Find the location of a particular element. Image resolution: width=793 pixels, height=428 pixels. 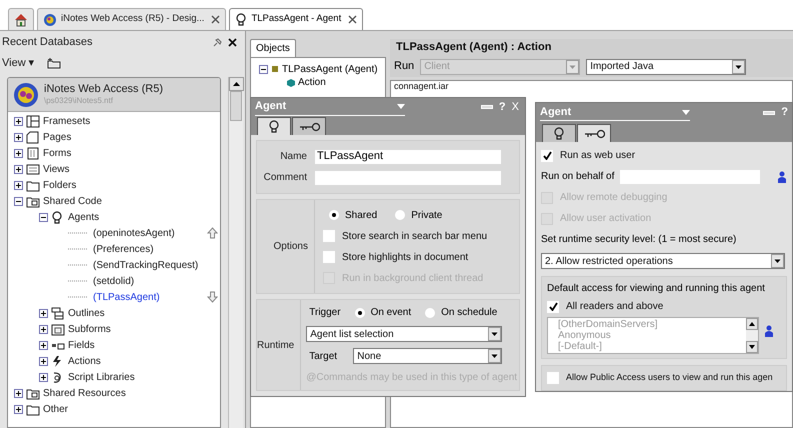

checkbox-label: All readers and above is located at coordinates (615, 307).